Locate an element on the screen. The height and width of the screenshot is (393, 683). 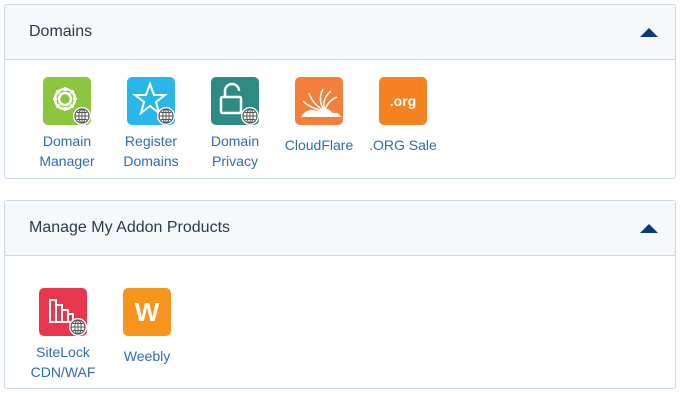
domain-manager-app: Domain Manager is located at coordinates (67, 124).